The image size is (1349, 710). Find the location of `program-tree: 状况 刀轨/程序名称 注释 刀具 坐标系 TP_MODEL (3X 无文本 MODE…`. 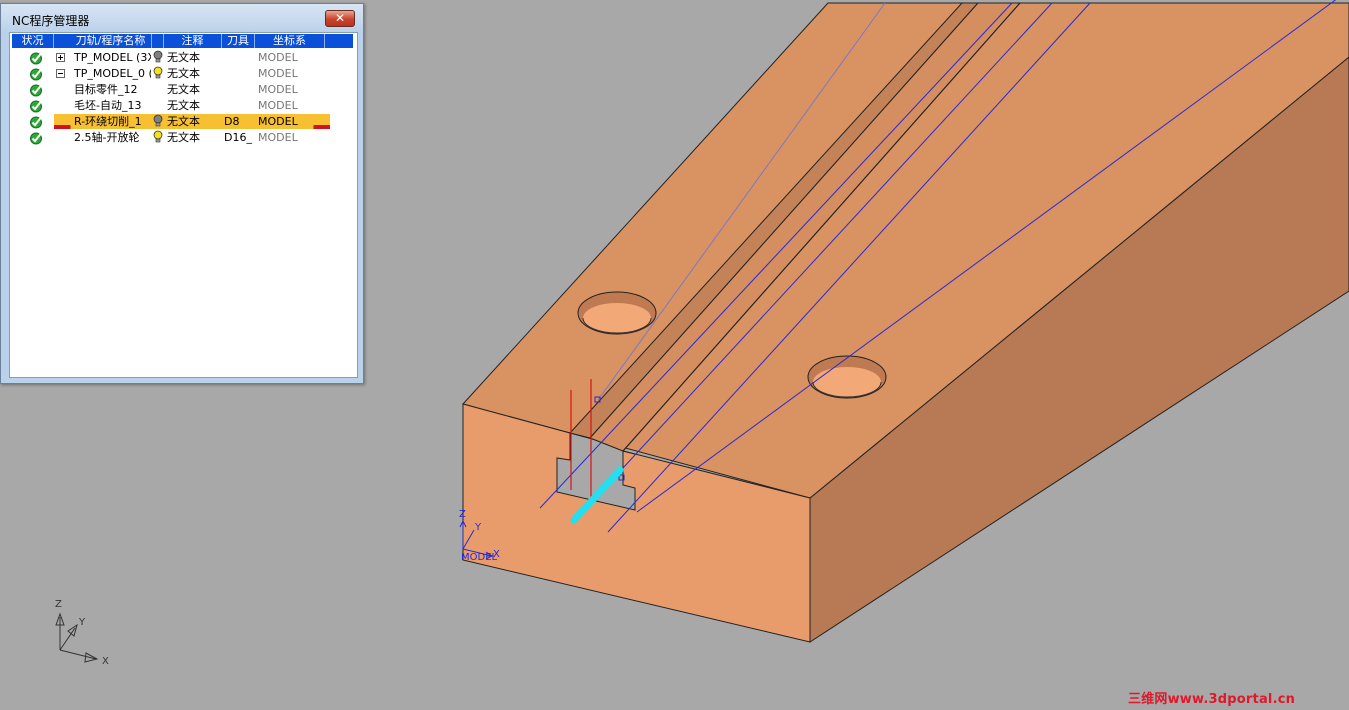

program-tree: 状况 刀轨/程序名称 注释 刀具 坐标系 TP_MODEL (3X 无文本 MODE… is located at coordinates (183, 205).